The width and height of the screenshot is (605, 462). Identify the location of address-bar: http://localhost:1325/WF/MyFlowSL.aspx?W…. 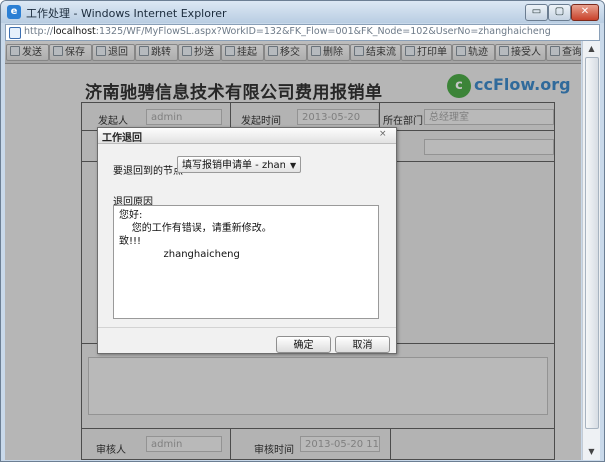
(302, 32).